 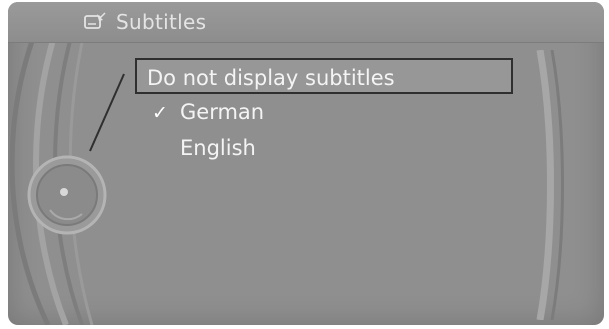 I want to click on right-scroll-arc, so click(x=550, y=185).